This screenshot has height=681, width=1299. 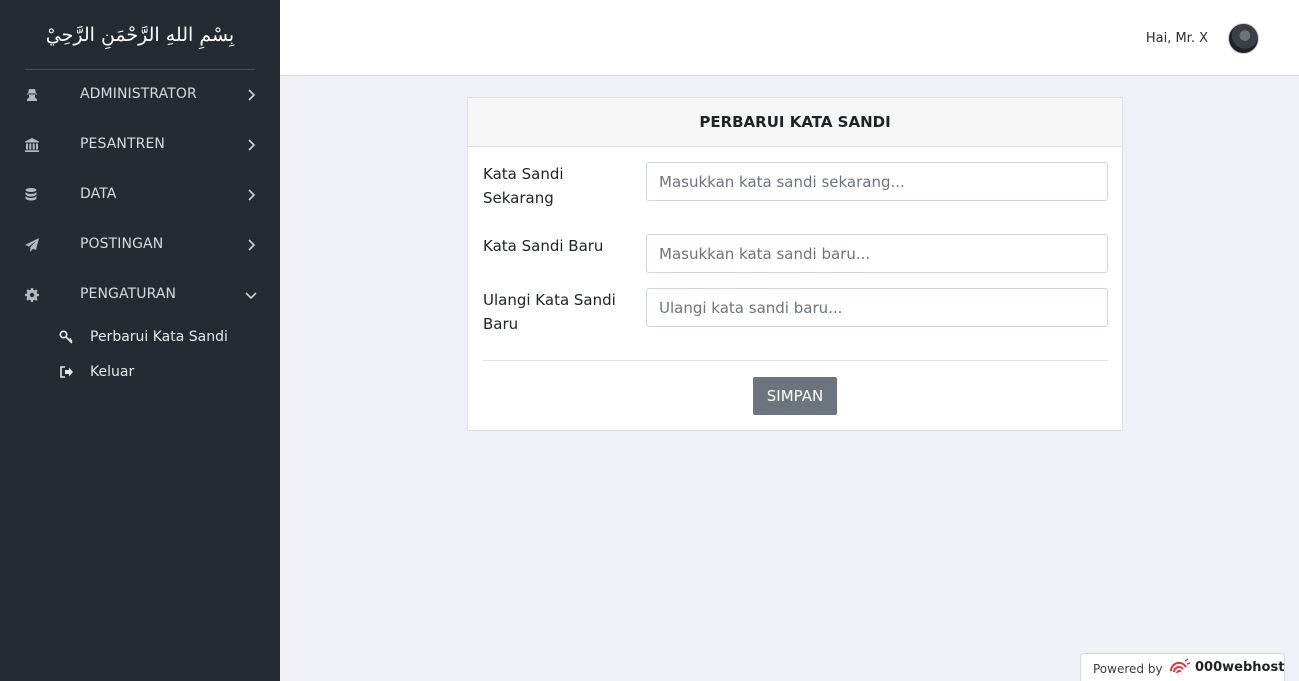 I want to click on powered-by-brand: 000webhost, so click(x=1240, y=667).